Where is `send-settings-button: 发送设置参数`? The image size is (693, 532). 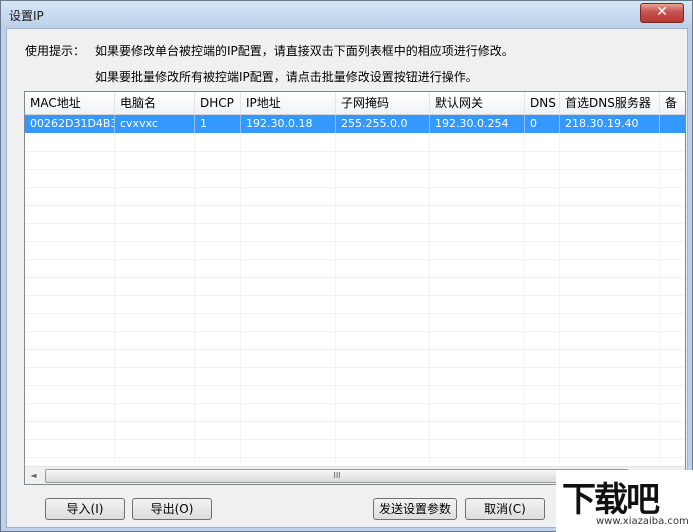 send-settings-button: 发送设置参数 is located at coordinates (415, 509).